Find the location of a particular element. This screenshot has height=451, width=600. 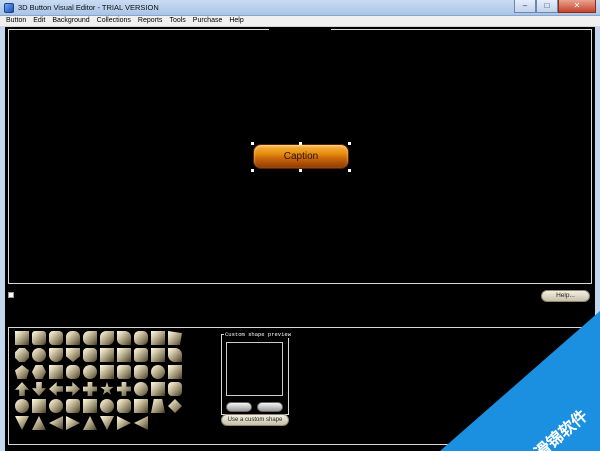

resize-handle-bottom-left is located at coordinates (252, 170).